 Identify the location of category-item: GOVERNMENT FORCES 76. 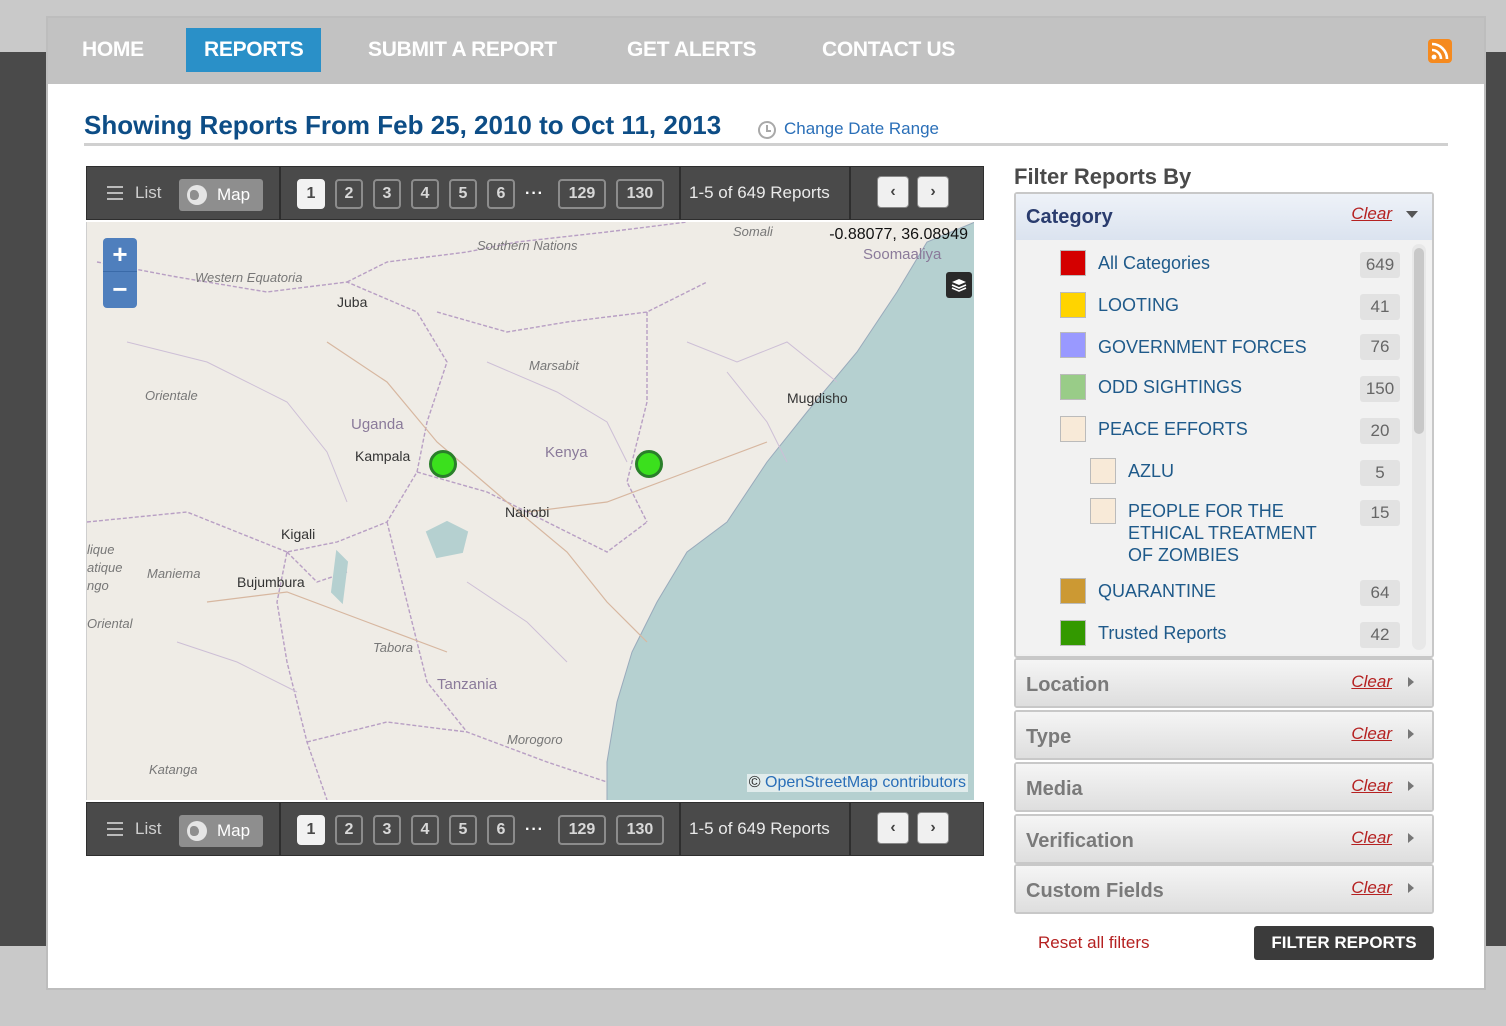
(1211, 347).